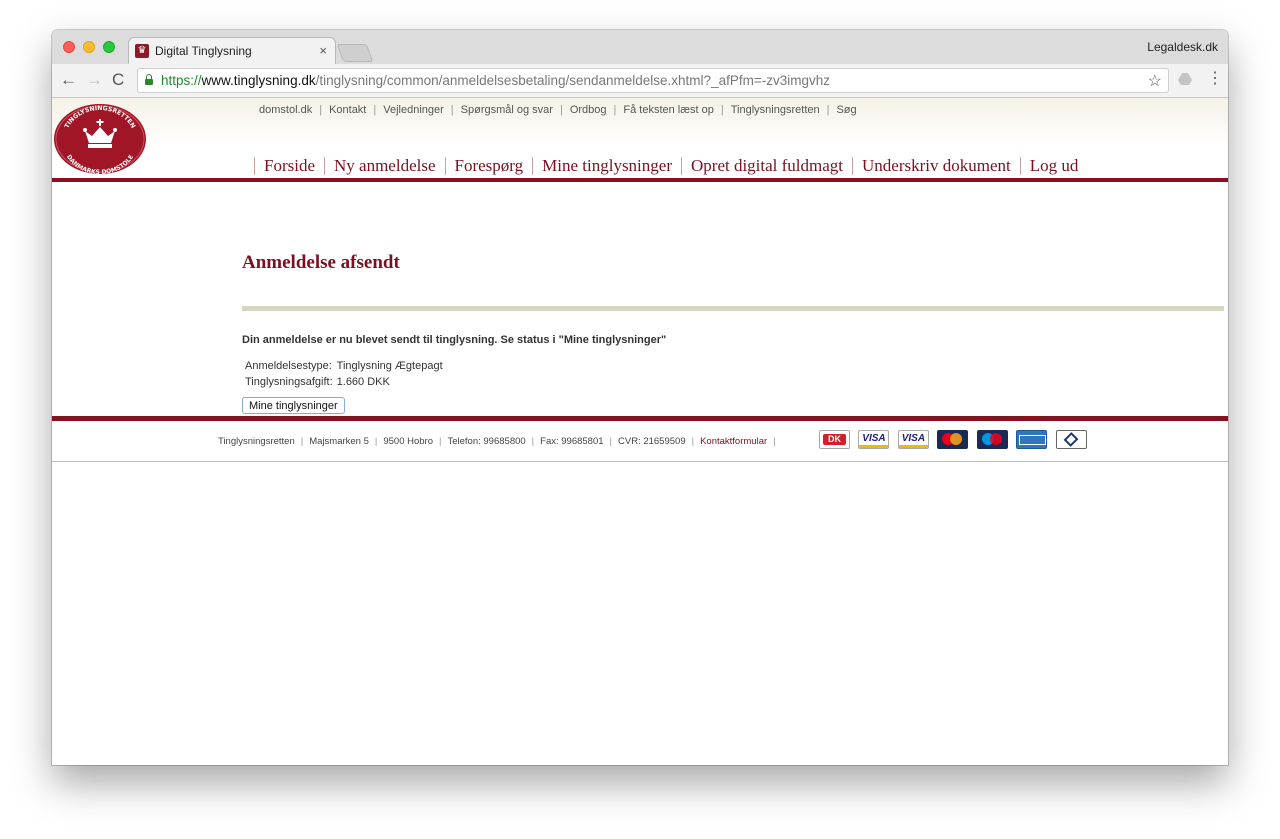 The height and width of the screenshot is (839, 1280). Describe the element at coordinates (408, 441) in the screenshot. I see `footer-city: 9500 Hobro` at that location.